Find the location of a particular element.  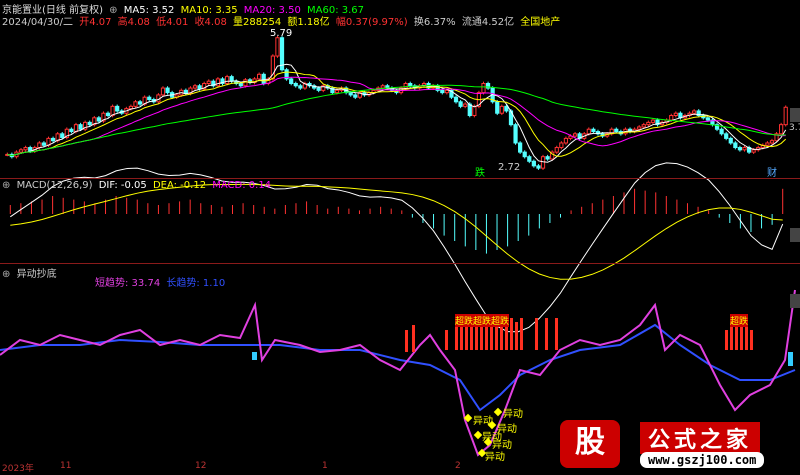

yidong-label-2: 异动 is located at coordinates (513, 414).